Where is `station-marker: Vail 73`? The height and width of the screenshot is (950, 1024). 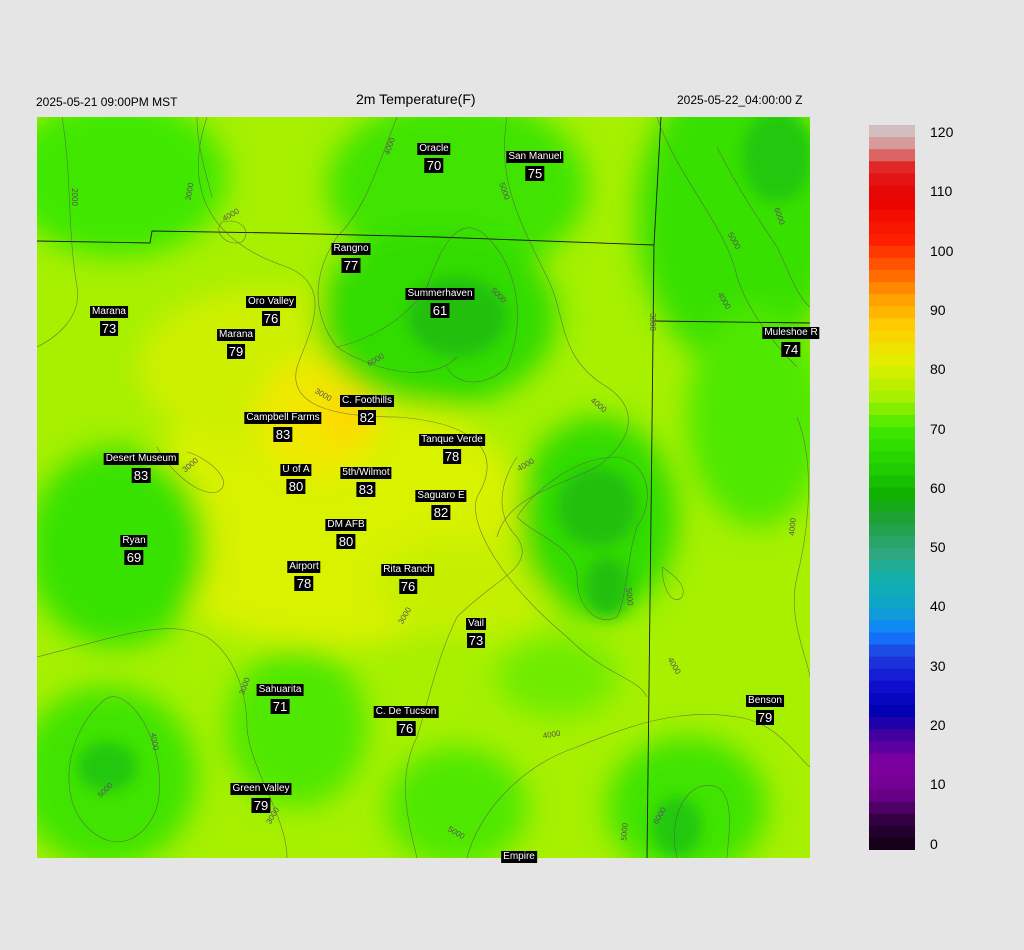
station-marker: Vail 73 is located at coordinates (476, 631).